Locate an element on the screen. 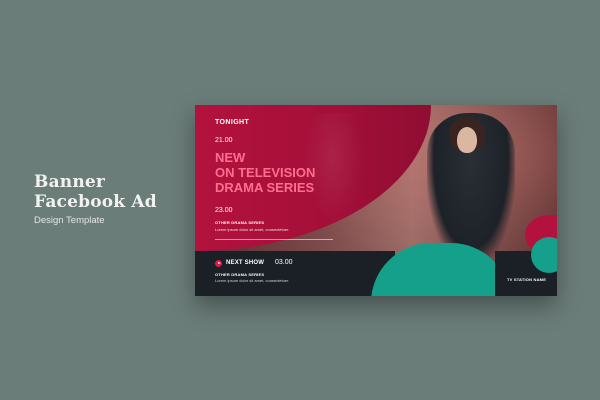  caption-subtitle: Design Template is located at coordinates (69, 220).